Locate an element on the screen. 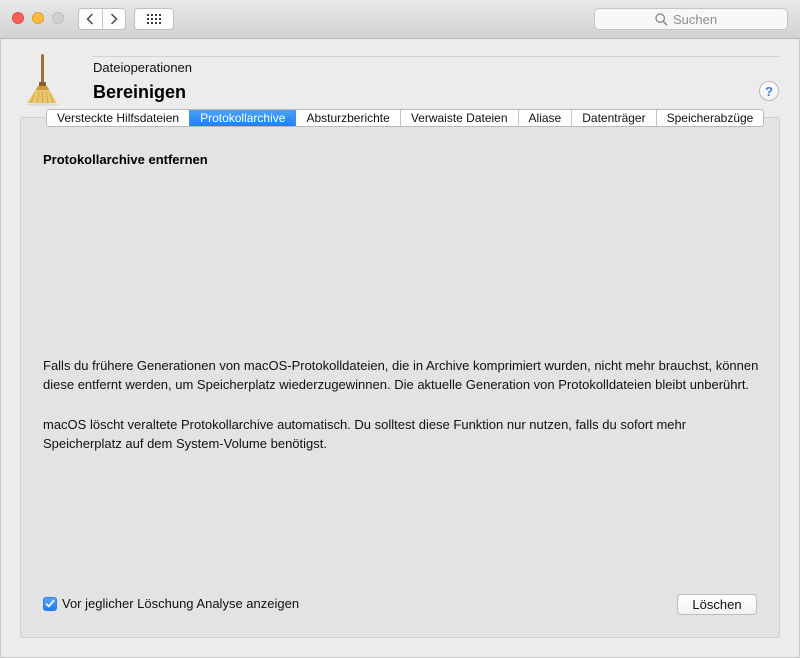  zoom-window-button is located at coordinates (58, 18).